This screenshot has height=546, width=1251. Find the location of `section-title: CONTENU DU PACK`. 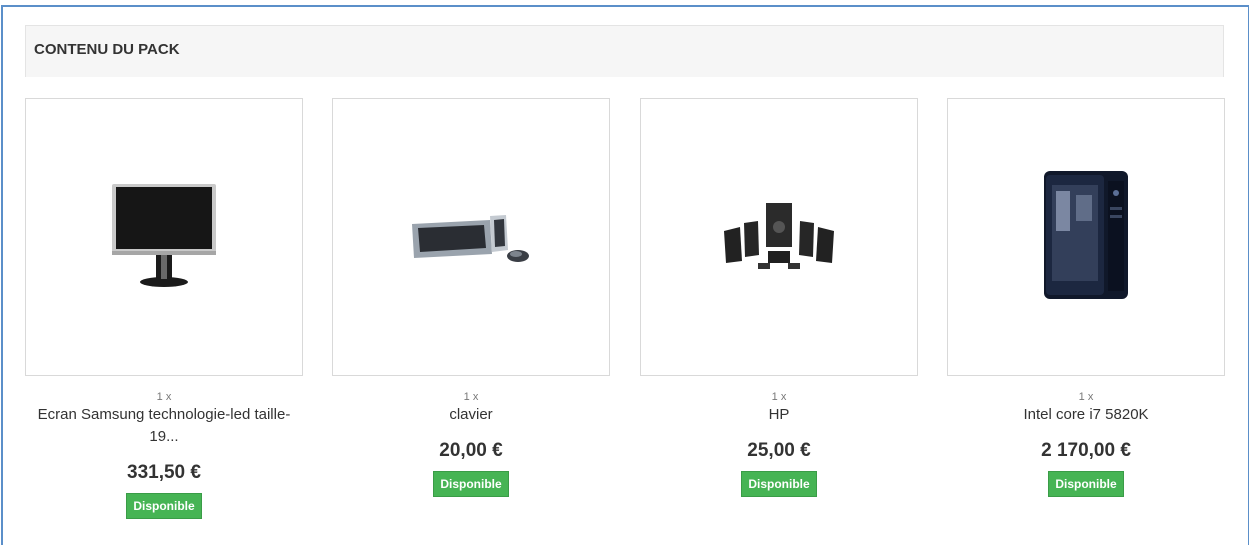

section-title: CONTENU DU PACK is located at coordinates (107, 49).